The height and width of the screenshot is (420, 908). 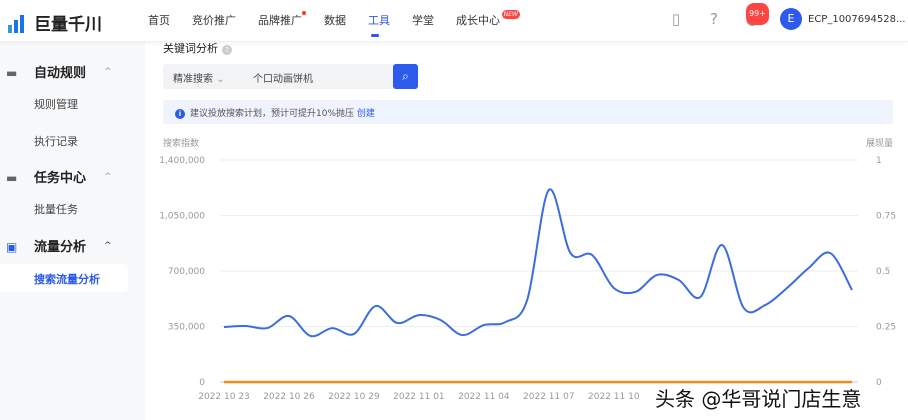 I want to click on page-title: 关键词分析?, so click(x=197, y=48).